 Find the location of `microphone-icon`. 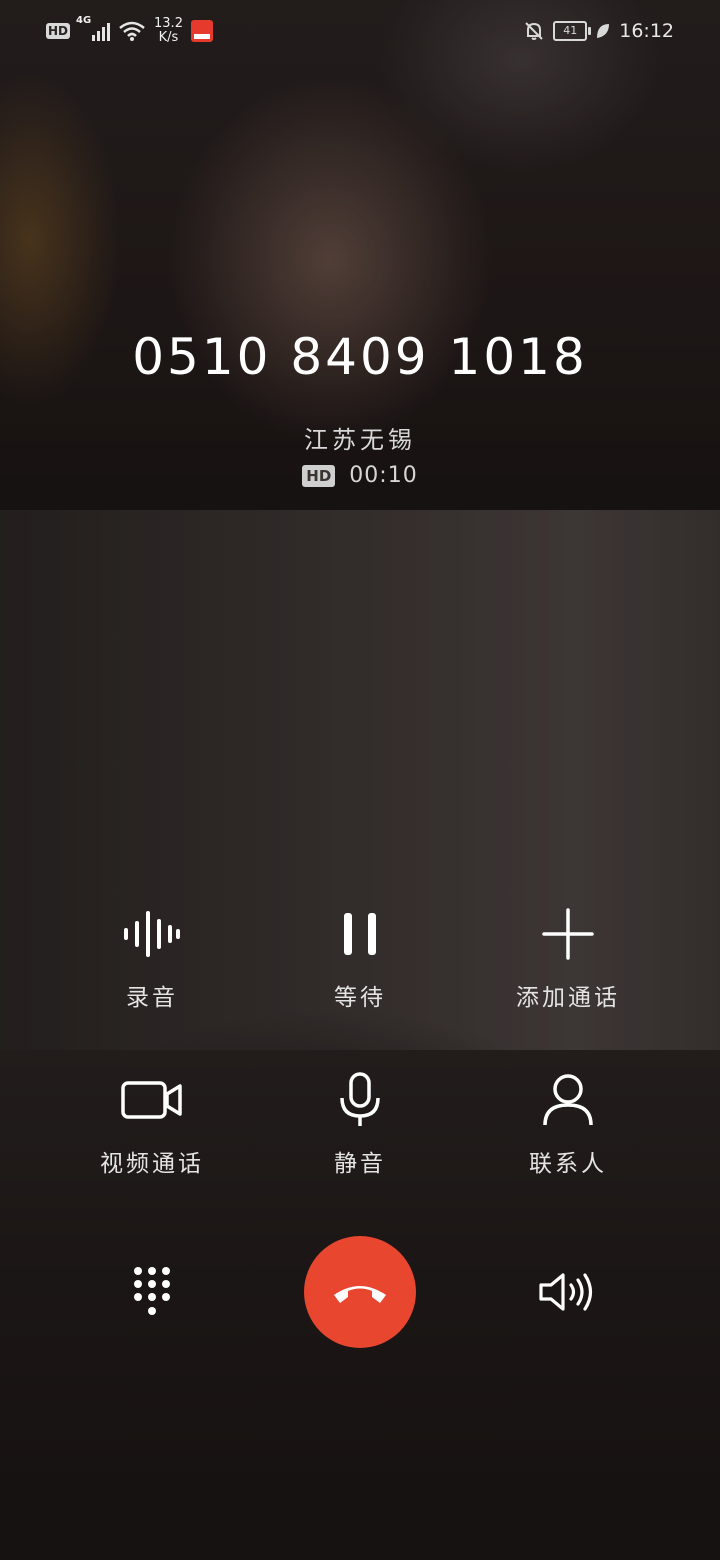

microphone-icon is located at coordinates (360, 1099).